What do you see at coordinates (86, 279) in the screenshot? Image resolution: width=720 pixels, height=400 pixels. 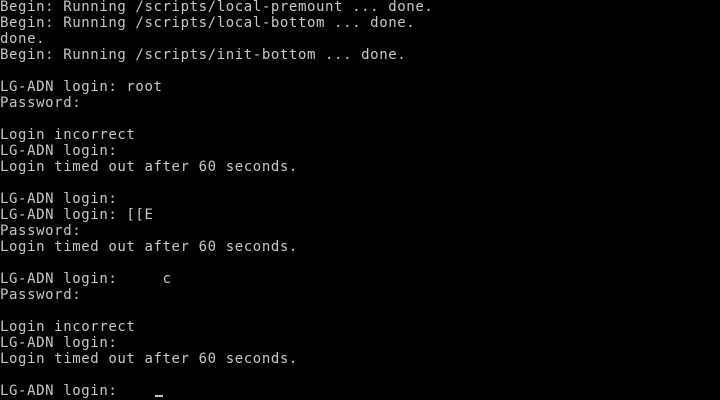 I see `console-line: LG-ADN login: c` at bounding box center [86, 279].